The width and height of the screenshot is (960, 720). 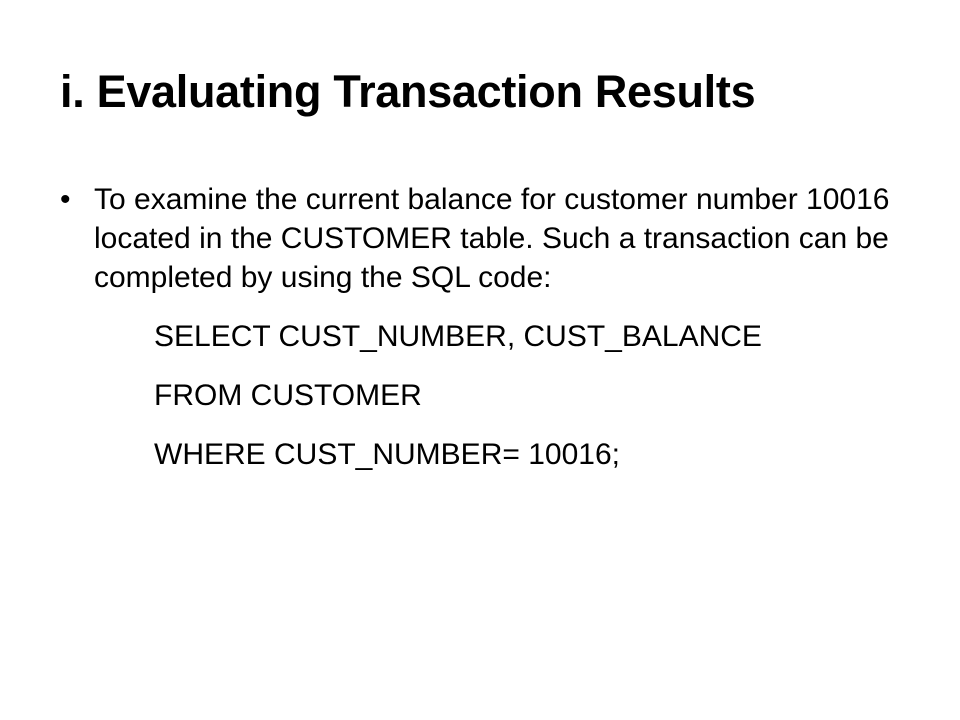 What do you see at coordinates (288, 395) in the screenshot?
I see `sql-line-from: FROM CUSTOMER` at bounding box center [288, 395].